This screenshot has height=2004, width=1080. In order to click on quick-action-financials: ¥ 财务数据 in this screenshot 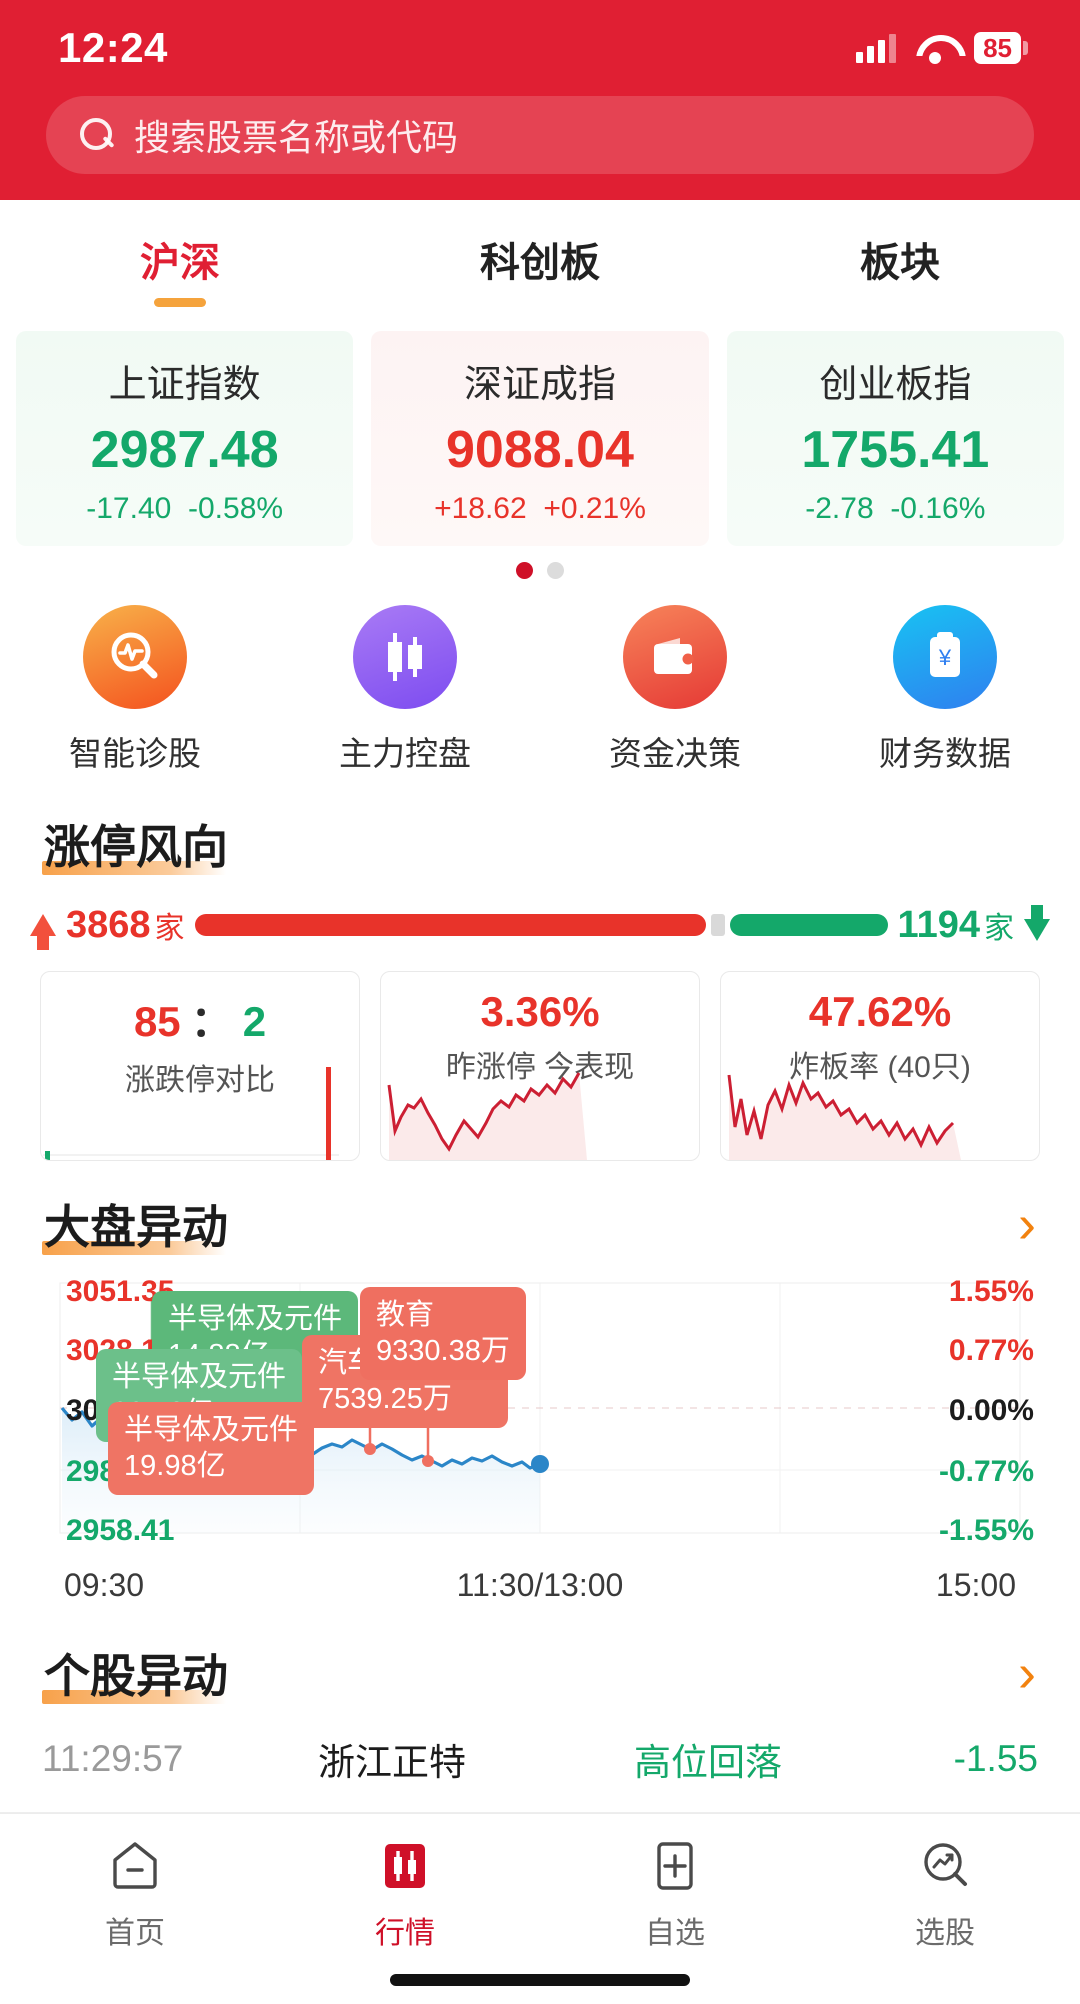, I will do `click(945, 690)`.